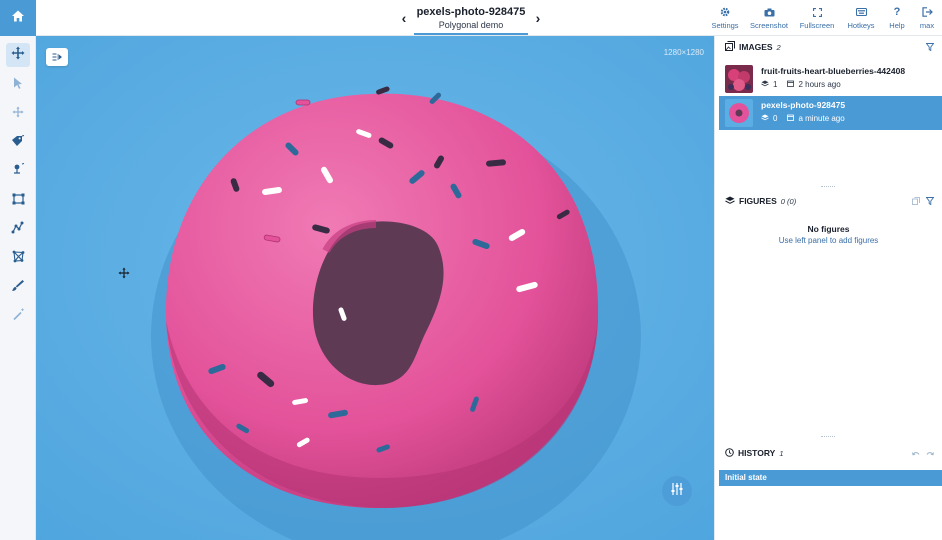 The image size is (942, 540). I want to click on undo-icon, so click(916, 453).